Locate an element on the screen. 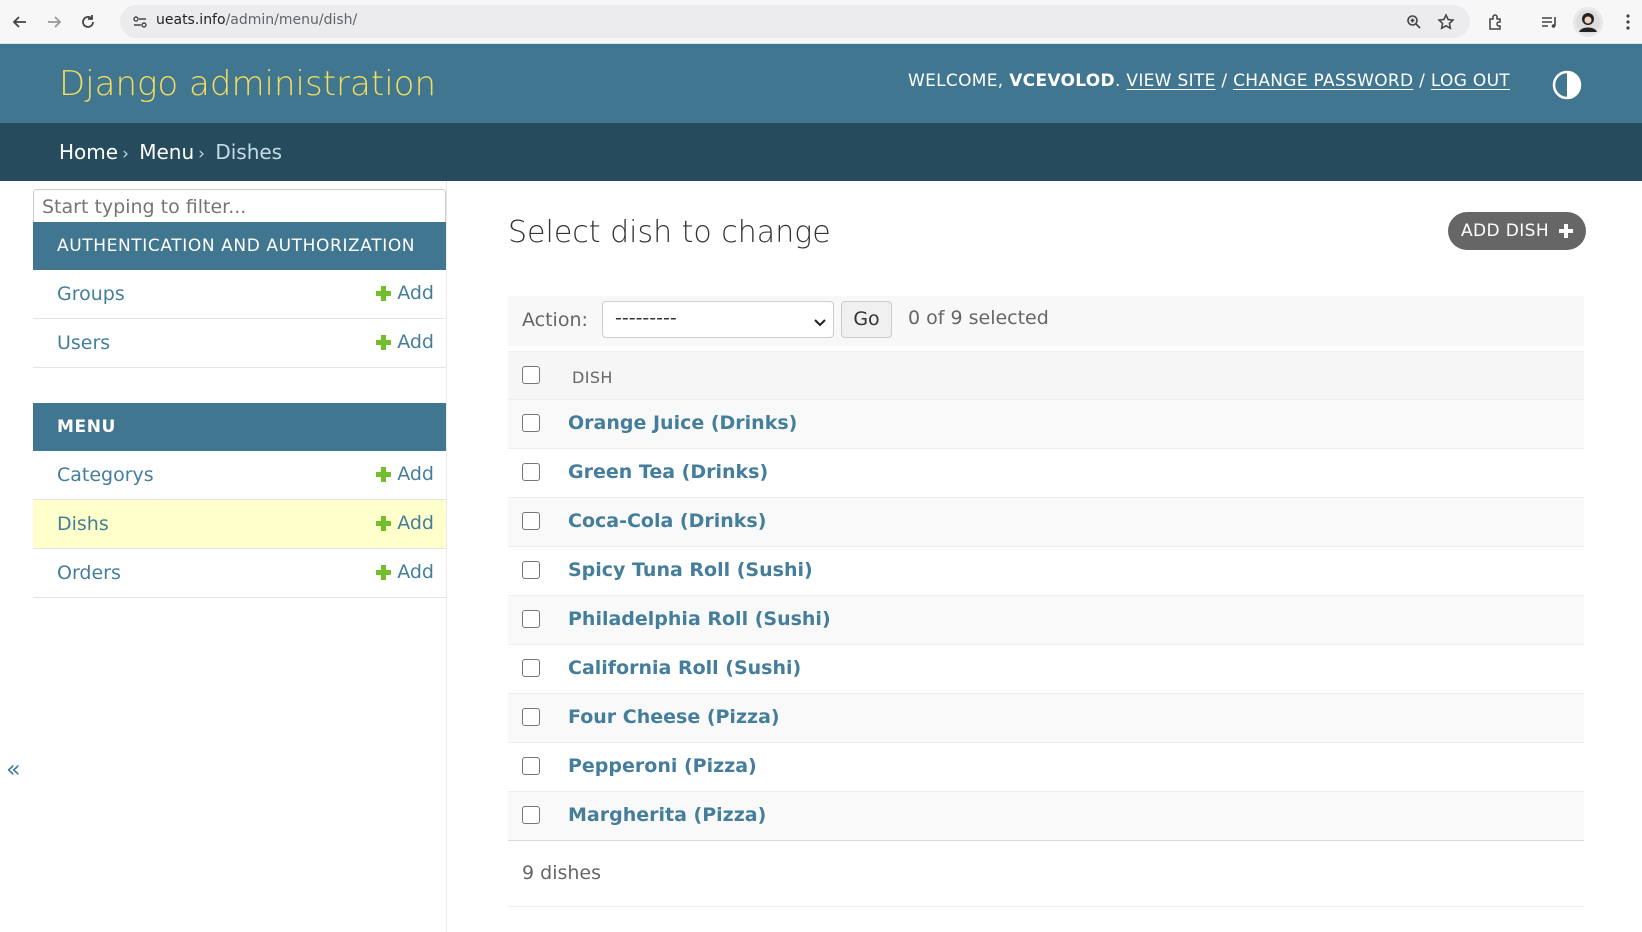  back-icon is located at coordinates (20, 22).